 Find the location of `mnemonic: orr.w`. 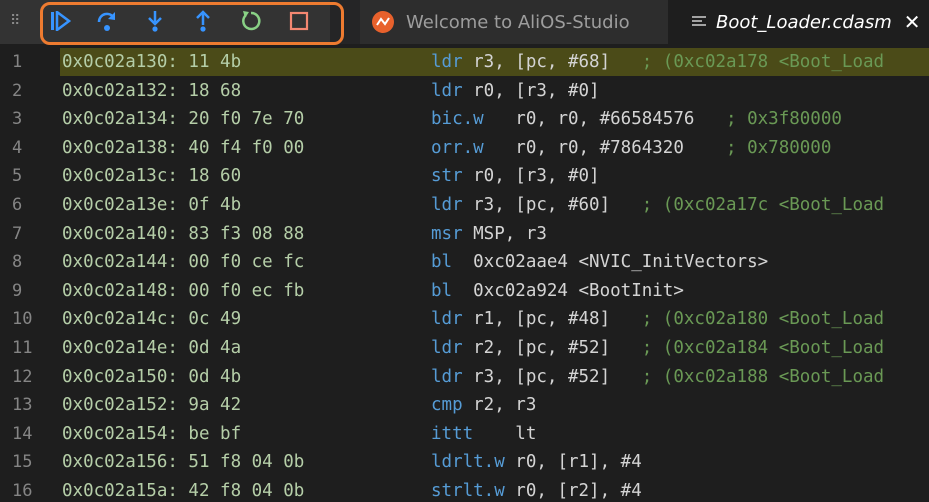

mnemonic: orr.w is located at coordinates (457, 147).